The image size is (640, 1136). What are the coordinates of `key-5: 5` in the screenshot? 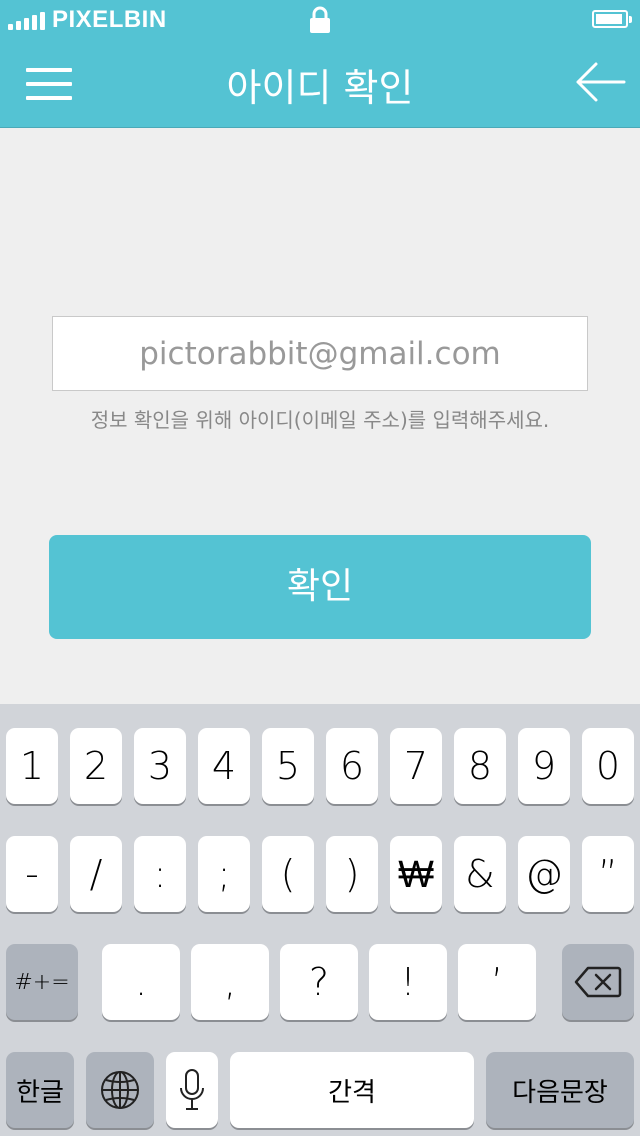 It's located at (288, 766).